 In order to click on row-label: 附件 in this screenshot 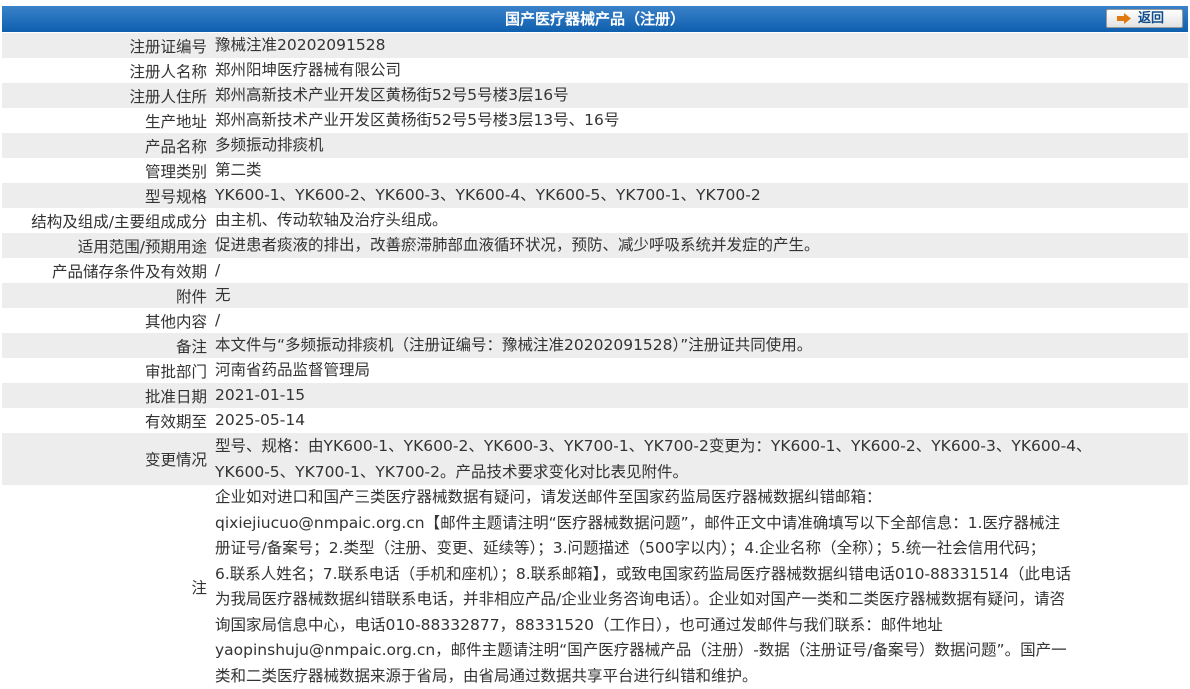, I will do `click(105, 295)`.